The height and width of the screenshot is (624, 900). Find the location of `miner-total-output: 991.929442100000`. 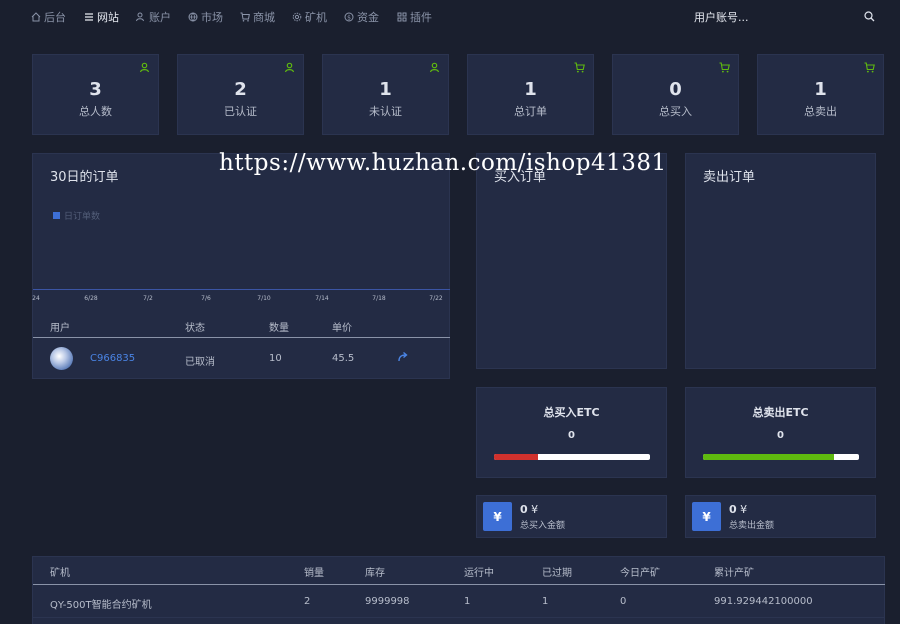

miner-total-output: 991.929442100000 is located at coordinates (763, 601).